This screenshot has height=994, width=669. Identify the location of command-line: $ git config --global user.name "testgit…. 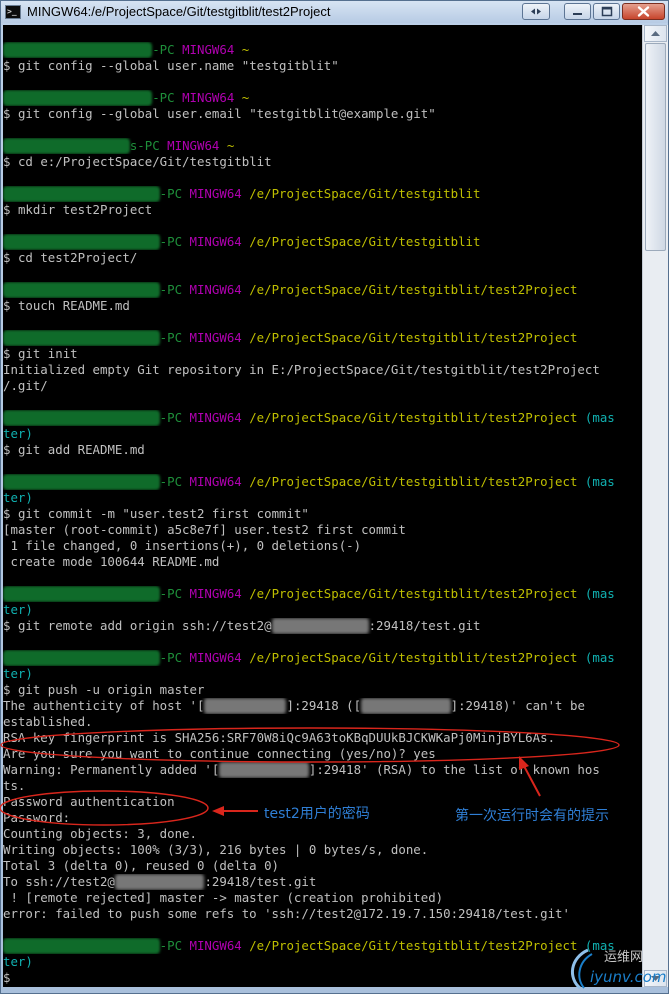
(171, 65).